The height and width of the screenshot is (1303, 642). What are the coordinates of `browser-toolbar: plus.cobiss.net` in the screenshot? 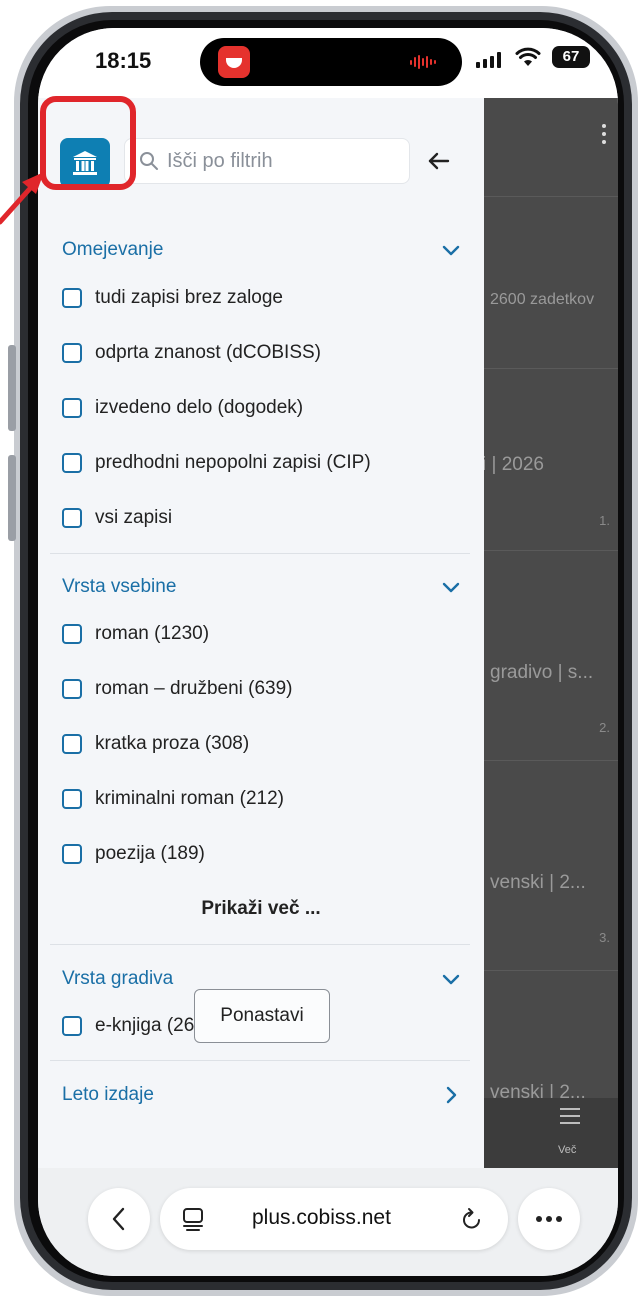 It's located at (328, 1222).